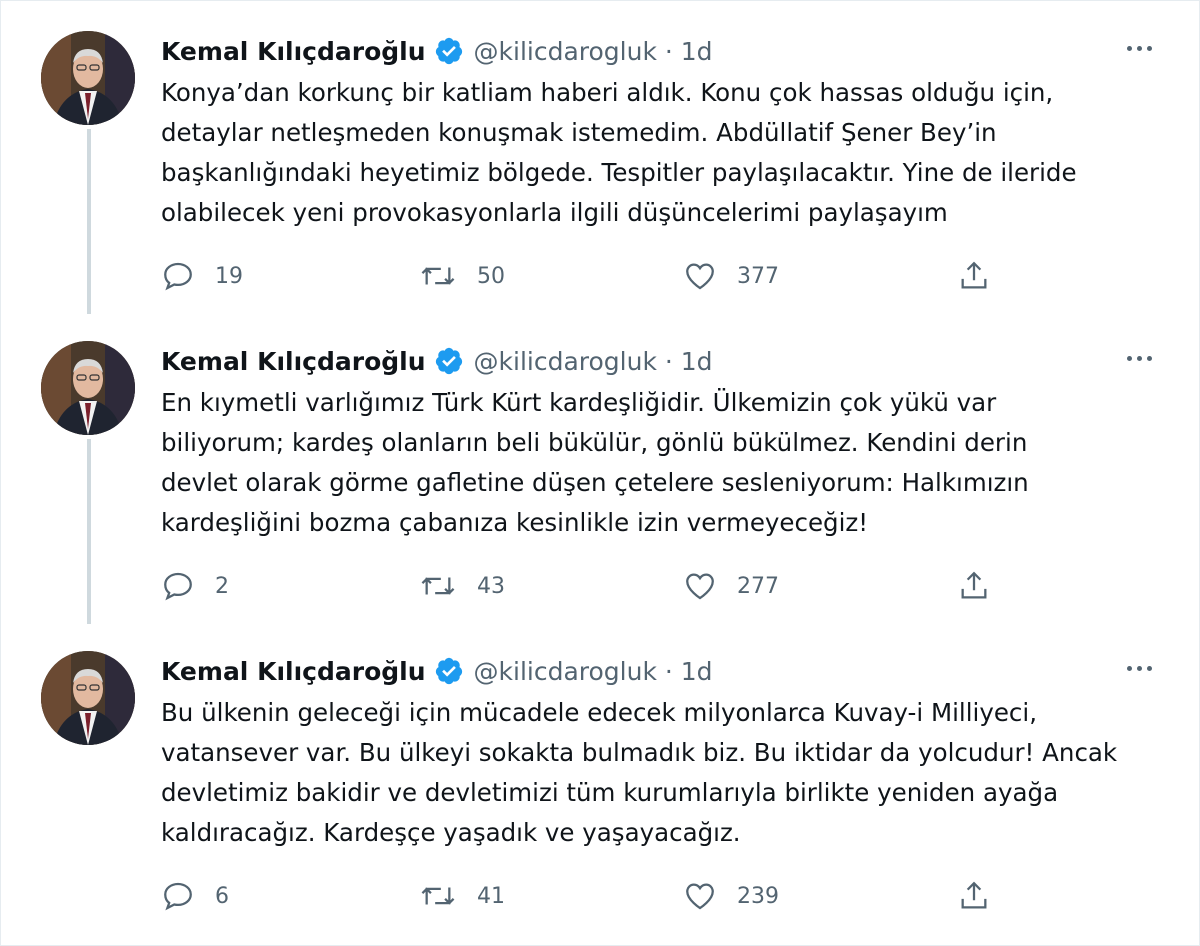 The width and height of the screenshot is (1200, 946). What do you see at coordinates (491, 276) in the screenshot?
I see `retweet-count: 50` at bounding box center [491, 276].